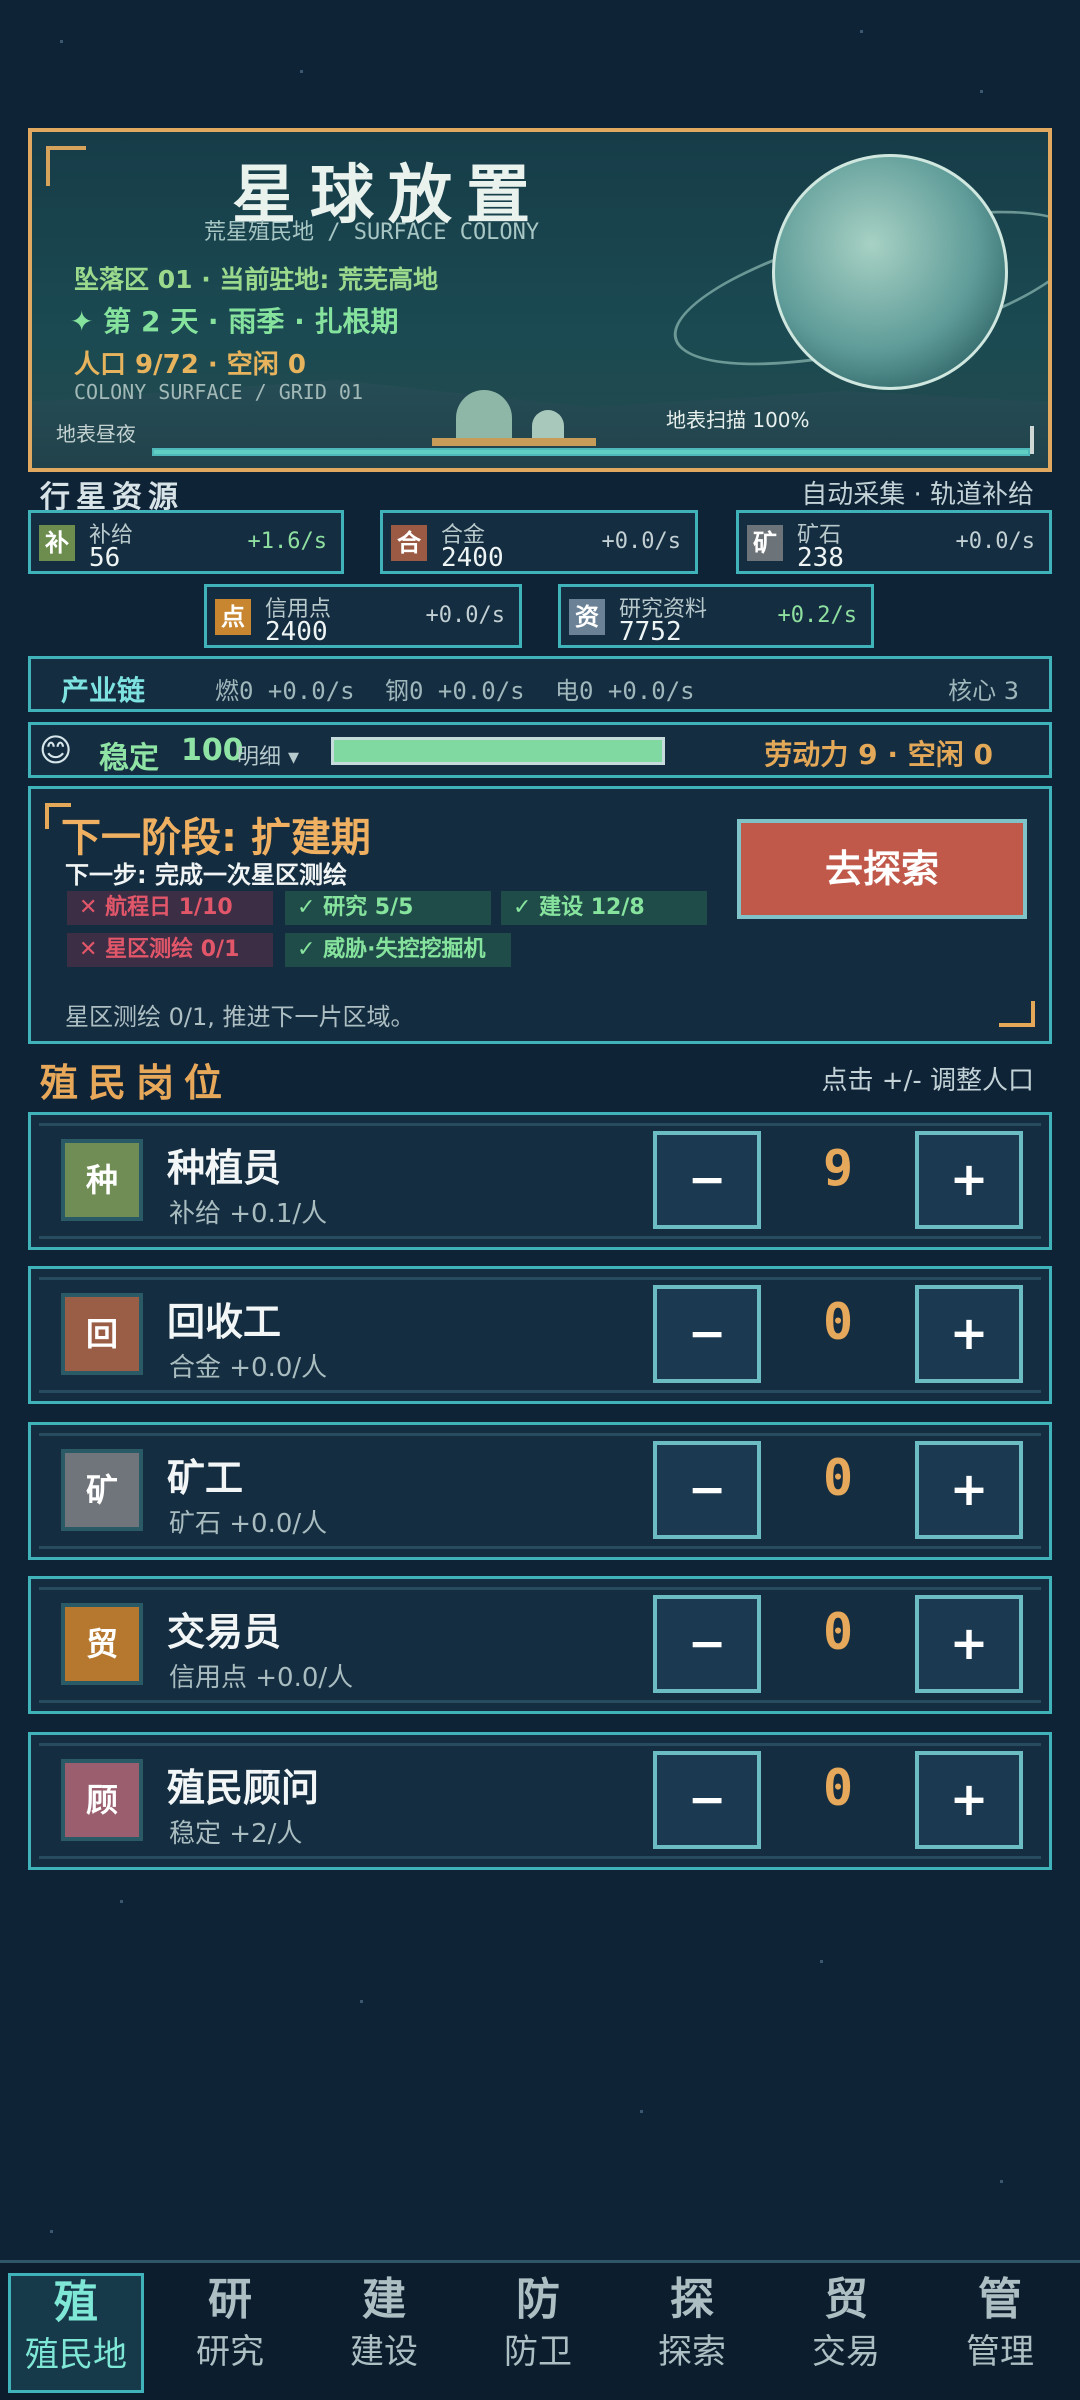 The height and width of the screenshot is (2400, 1080). Describe the element at coordinates (205, 1478) in the screenshot. I see `job-name: 矿工` at that location.